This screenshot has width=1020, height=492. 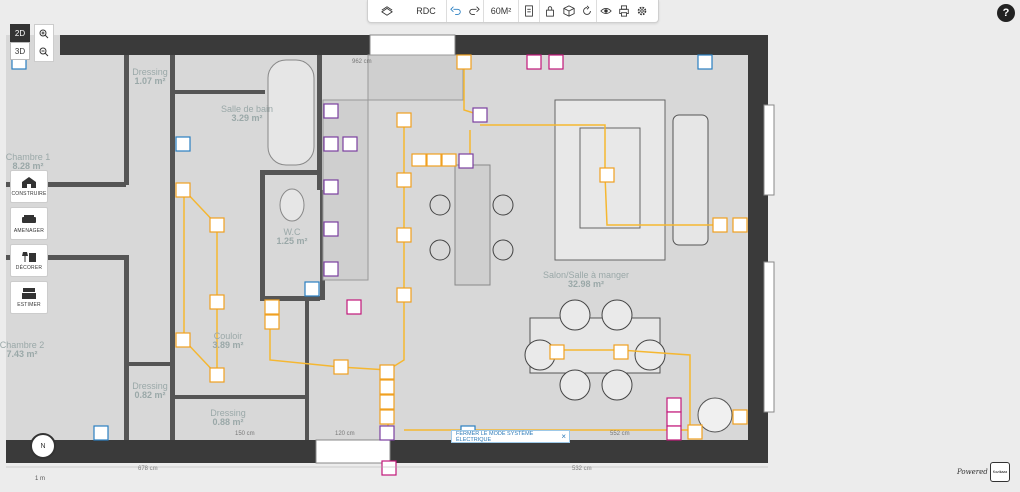 I want to click on floor-selector: RDC, so click(x=426, y=11).